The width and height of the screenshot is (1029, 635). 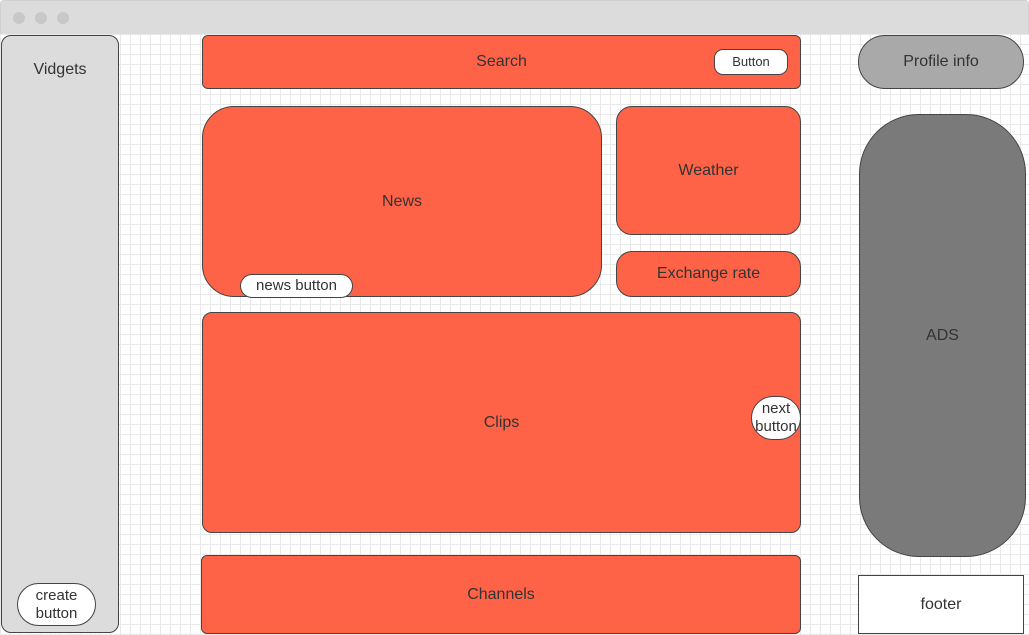 I want to click on clips-label: Clips, so click(x=501, y=422).